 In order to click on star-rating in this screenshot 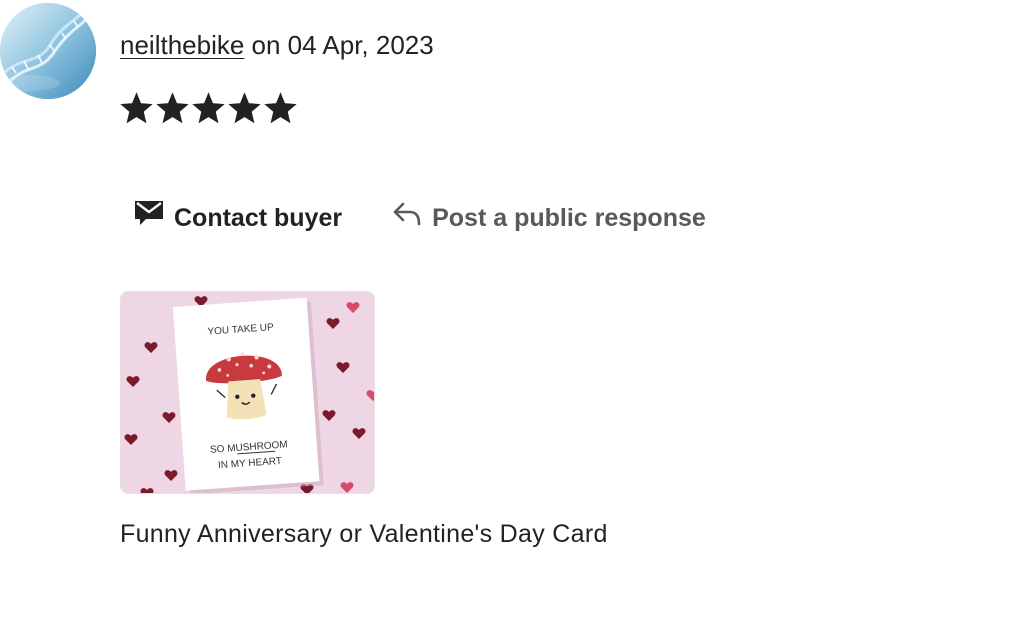, I will do `click(208, 108)`.